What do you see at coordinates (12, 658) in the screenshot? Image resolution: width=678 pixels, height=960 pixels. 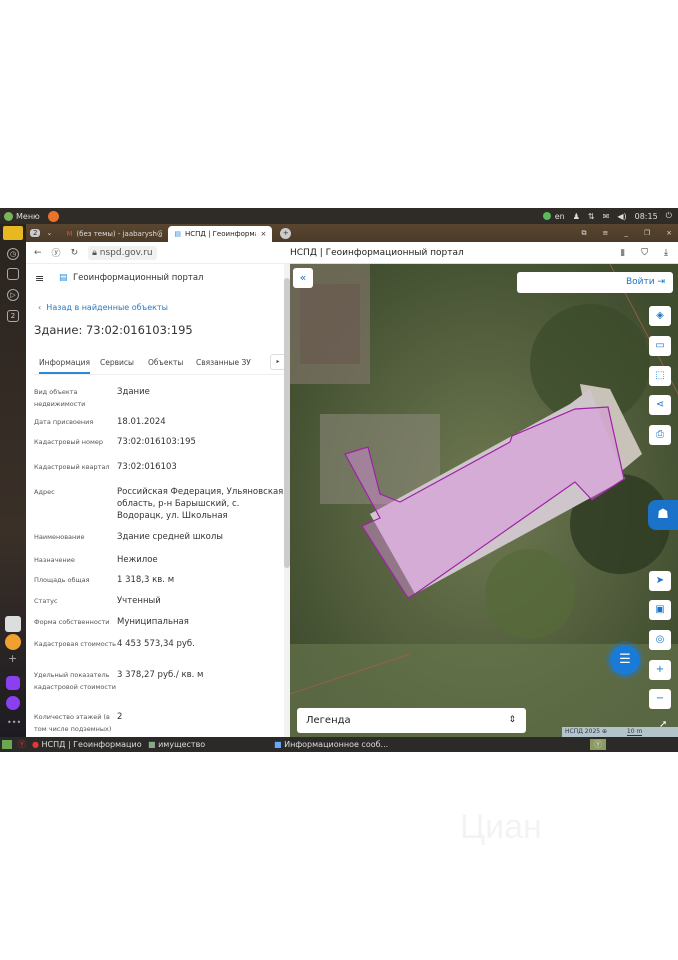 I see `add-icon: +` at bounding box center [12, 658].